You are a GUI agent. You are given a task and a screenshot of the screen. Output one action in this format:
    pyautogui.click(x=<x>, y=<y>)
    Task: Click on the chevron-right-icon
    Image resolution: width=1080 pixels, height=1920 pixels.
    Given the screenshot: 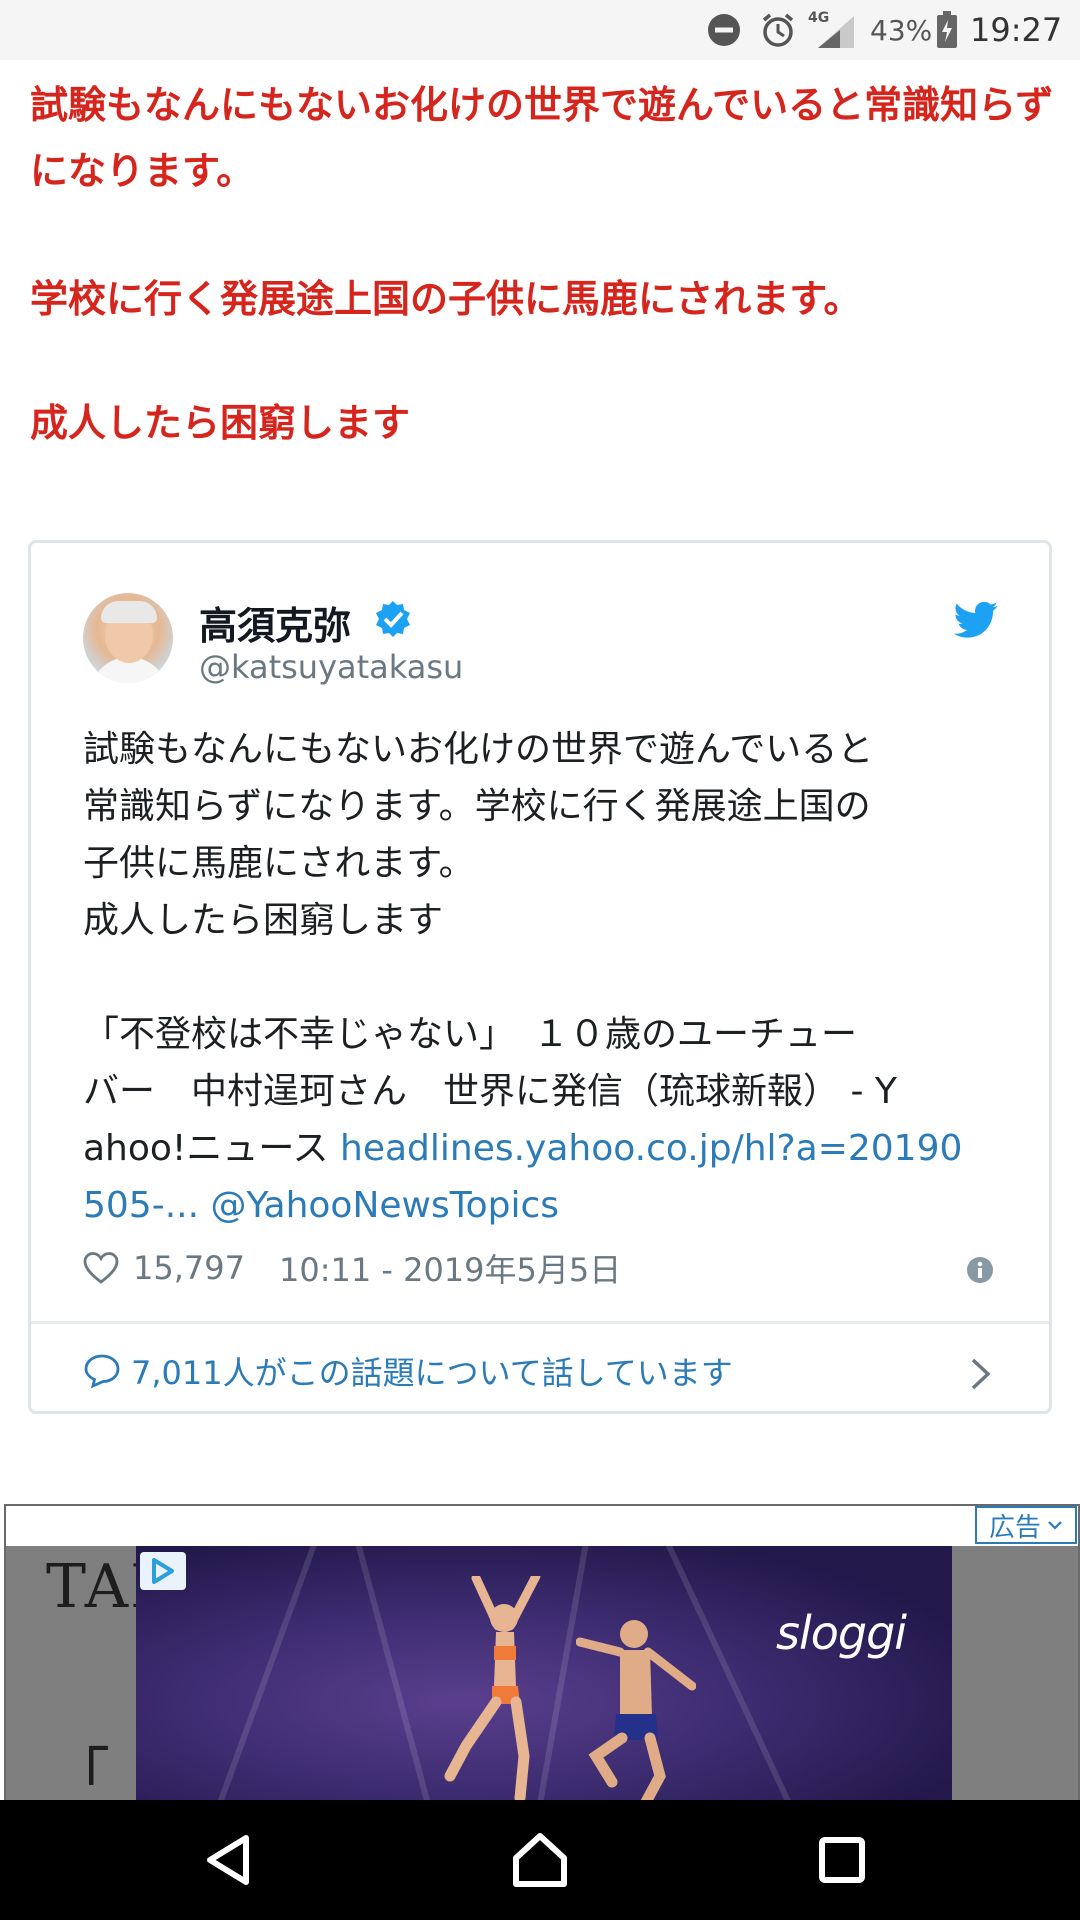 What is the action you would take?
    pyautogui.click(x=981, y=1374)
    